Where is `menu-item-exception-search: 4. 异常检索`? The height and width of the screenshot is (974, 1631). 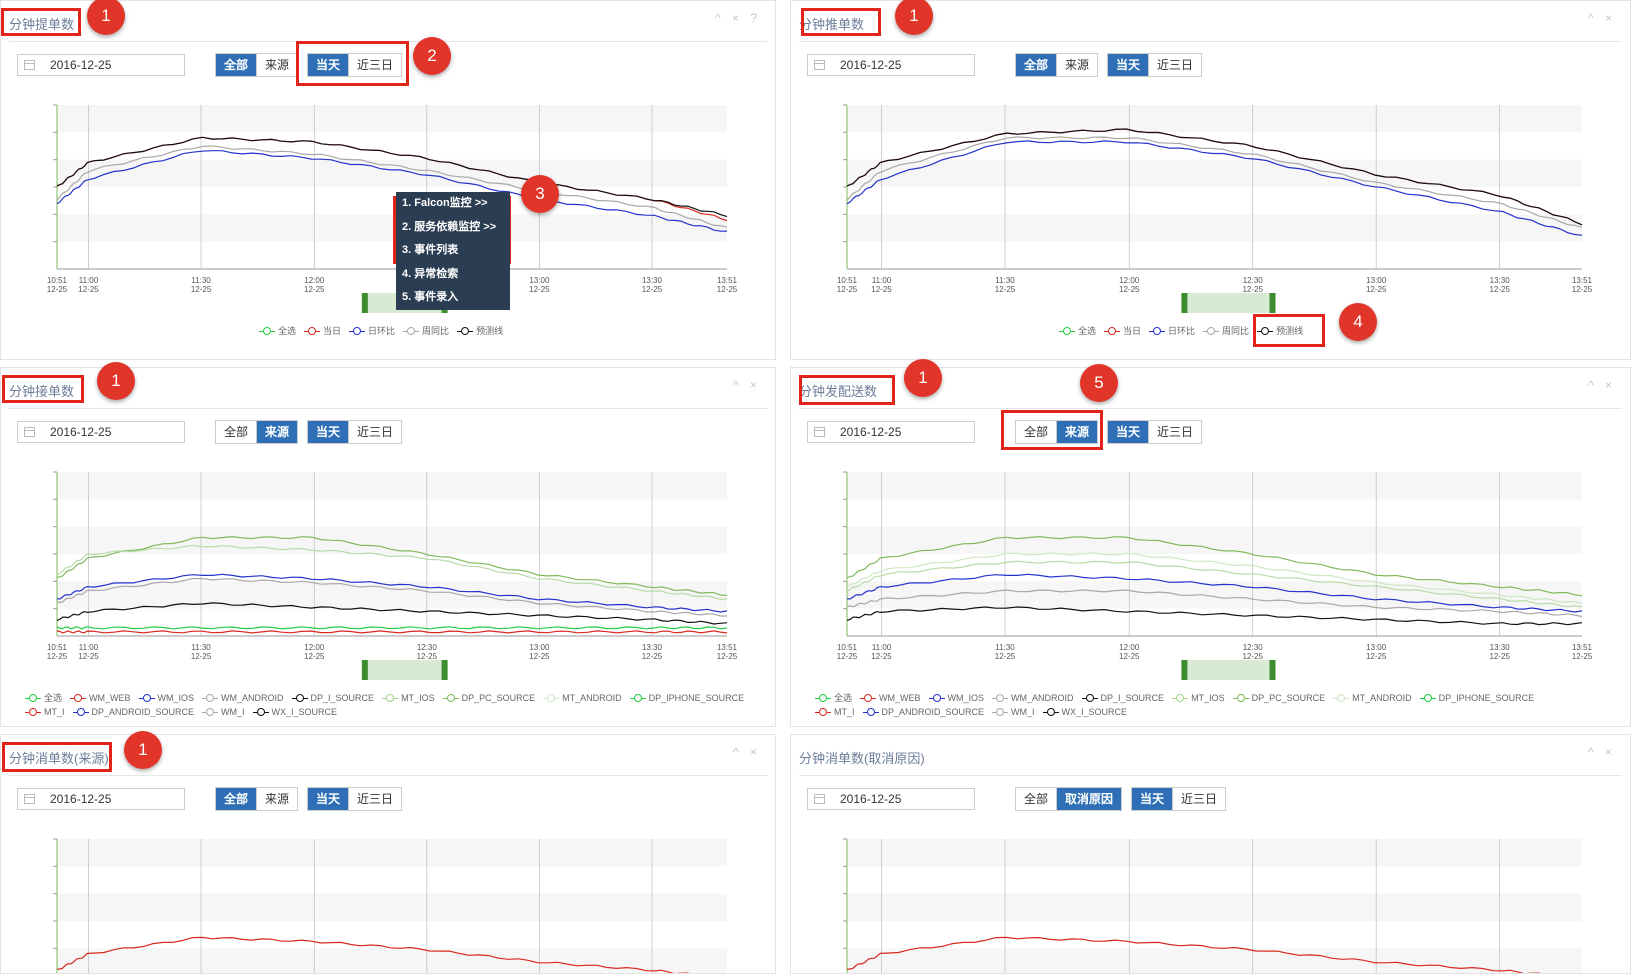 menu-item-exception-search: 4. 异常检索 is located at coordinates (453, 275).